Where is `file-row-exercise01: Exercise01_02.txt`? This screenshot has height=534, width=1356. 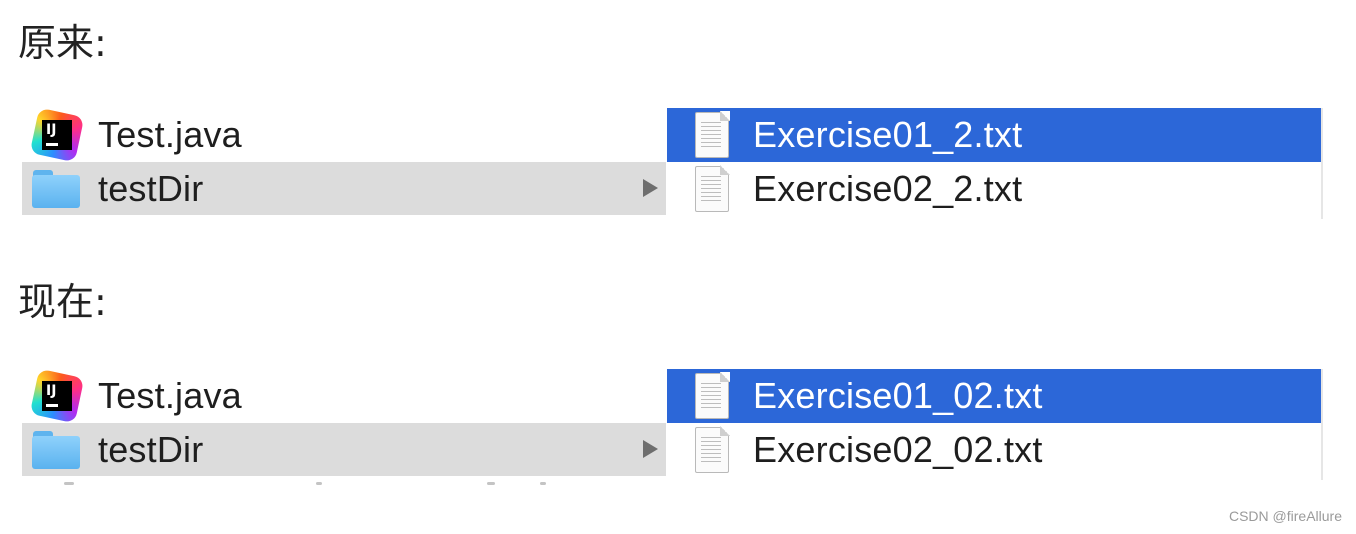
file-row-exercise01: Exercise01_02.txt is located at coordinates (994, 396).